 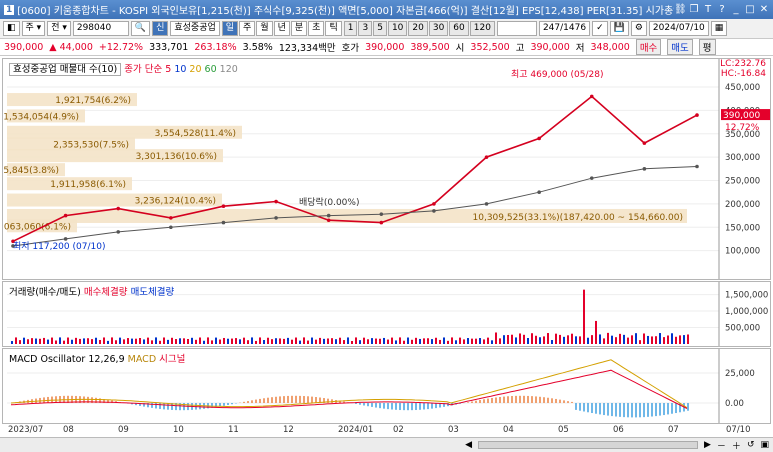 What do you see at coordinates (468, 445) in the screenshot?
I see `scroll-left-icon: ◀` at bounding box center [468, 445].